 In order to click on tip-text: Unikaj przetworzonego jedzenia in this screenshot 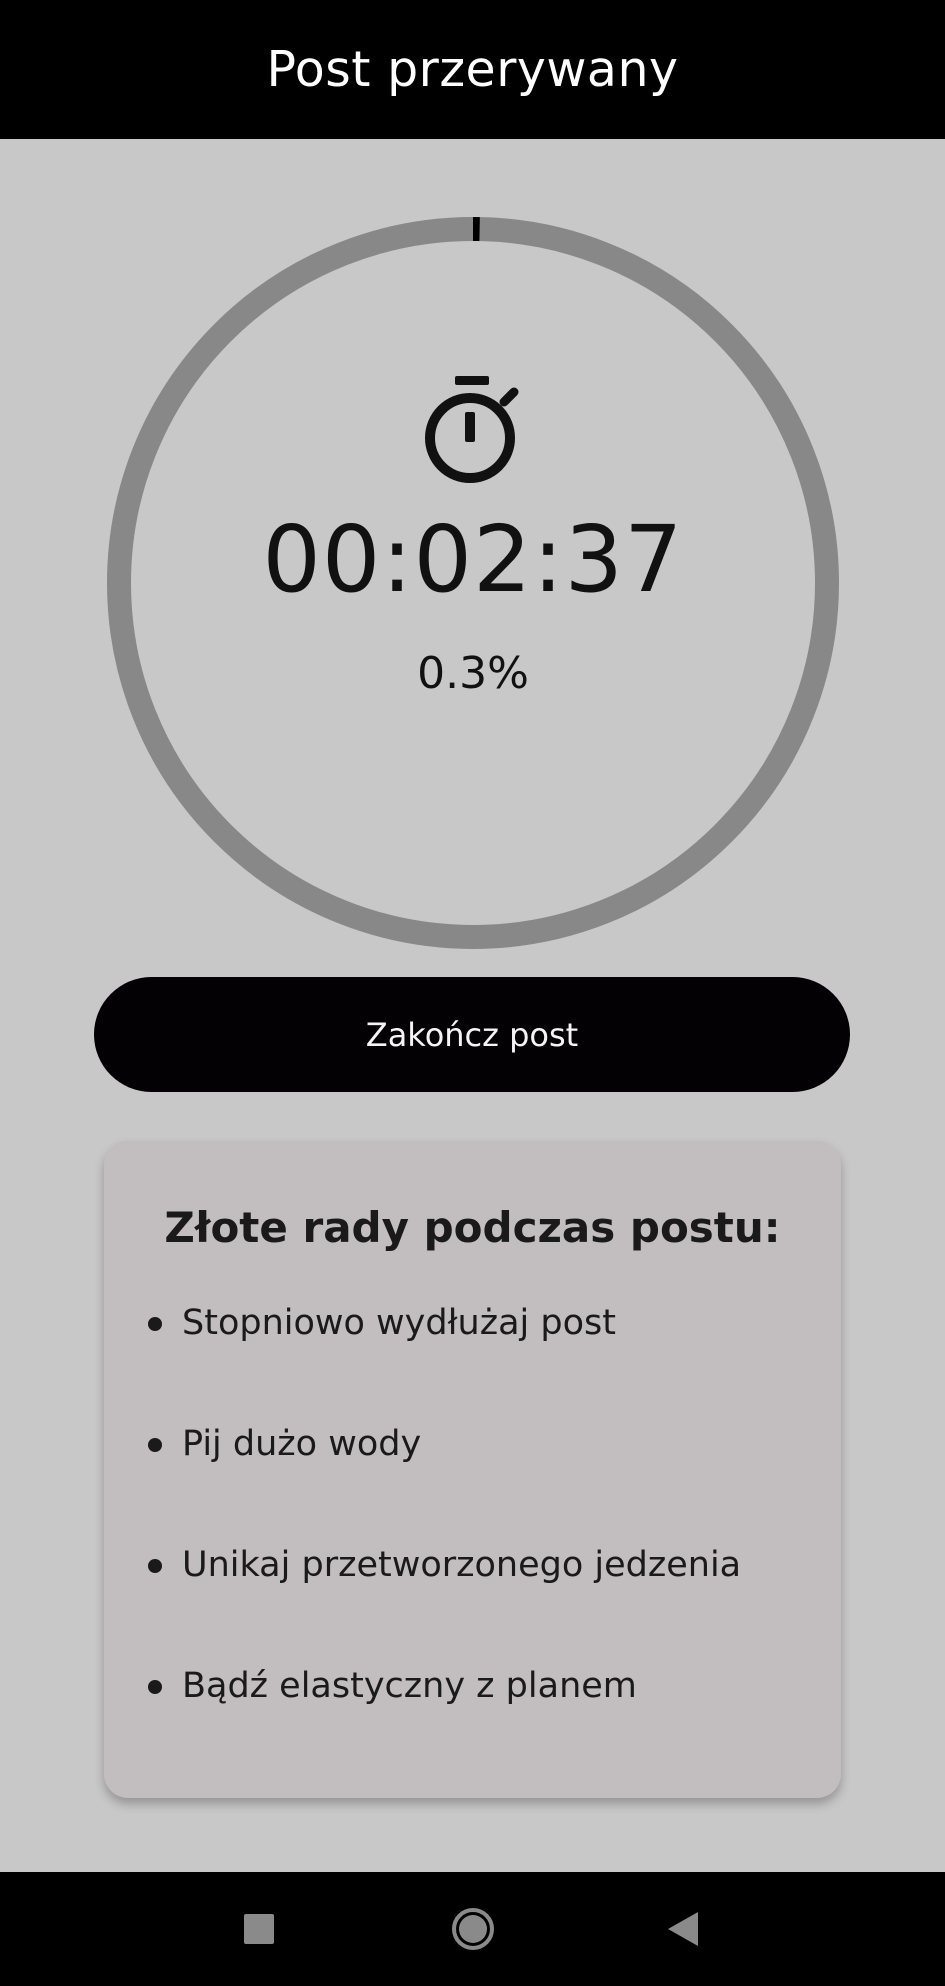, I will do `click(462, 1565)`.